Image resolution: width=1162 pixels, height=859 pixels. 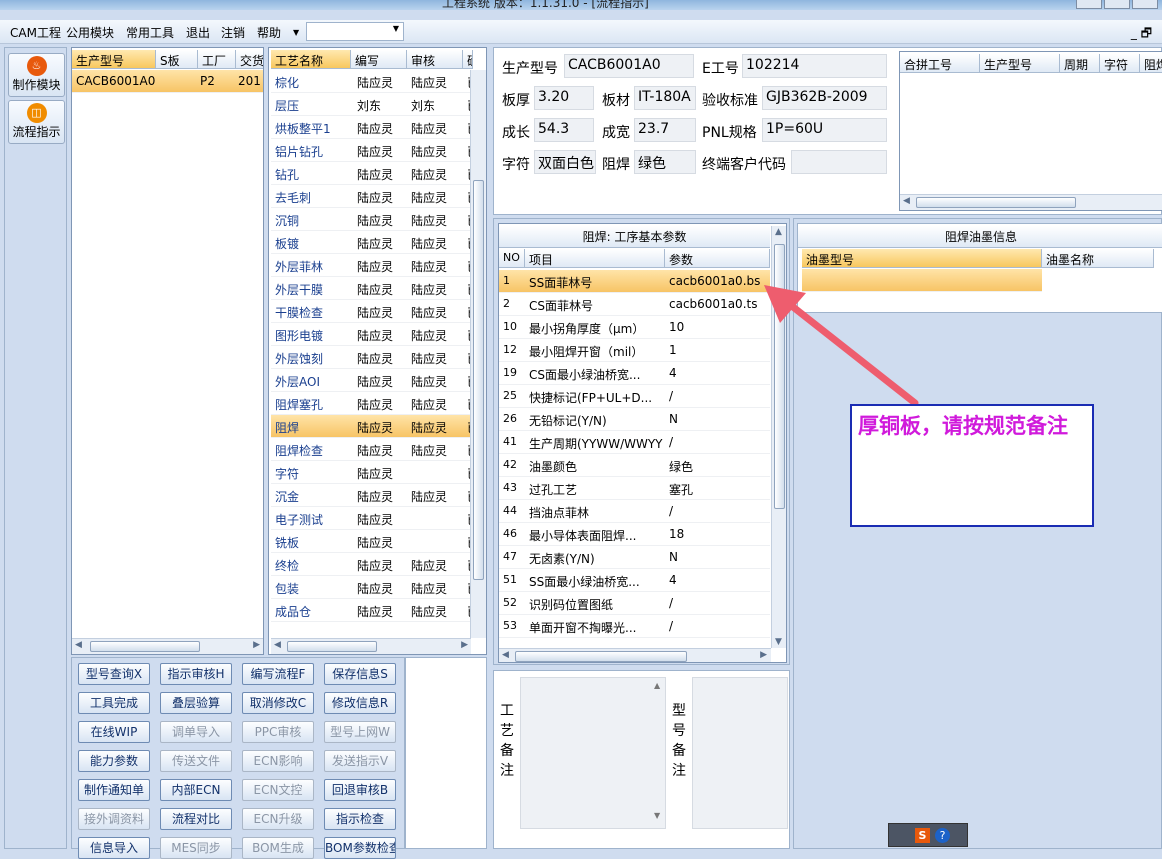 I want to click on process-row: 电子测试陆应灵已, so click(x=375, y=518).